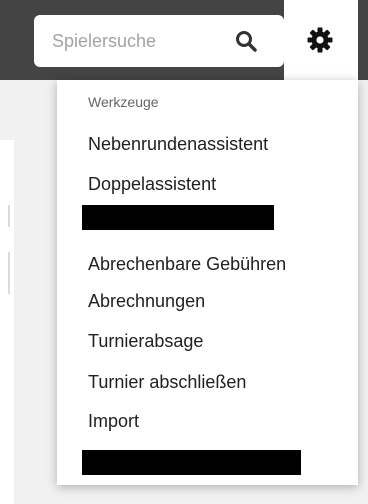 This screenshot has width=368, height=504. I want to click on search-icon, so click(246, 41).